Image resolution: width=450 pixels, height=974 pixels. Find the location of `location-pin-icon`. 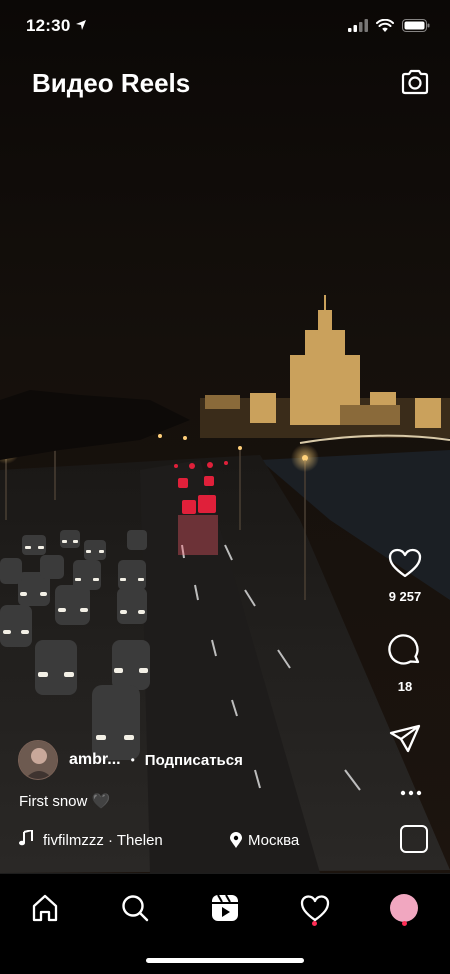

location-pin-icon is located at coordinates (236, 840).